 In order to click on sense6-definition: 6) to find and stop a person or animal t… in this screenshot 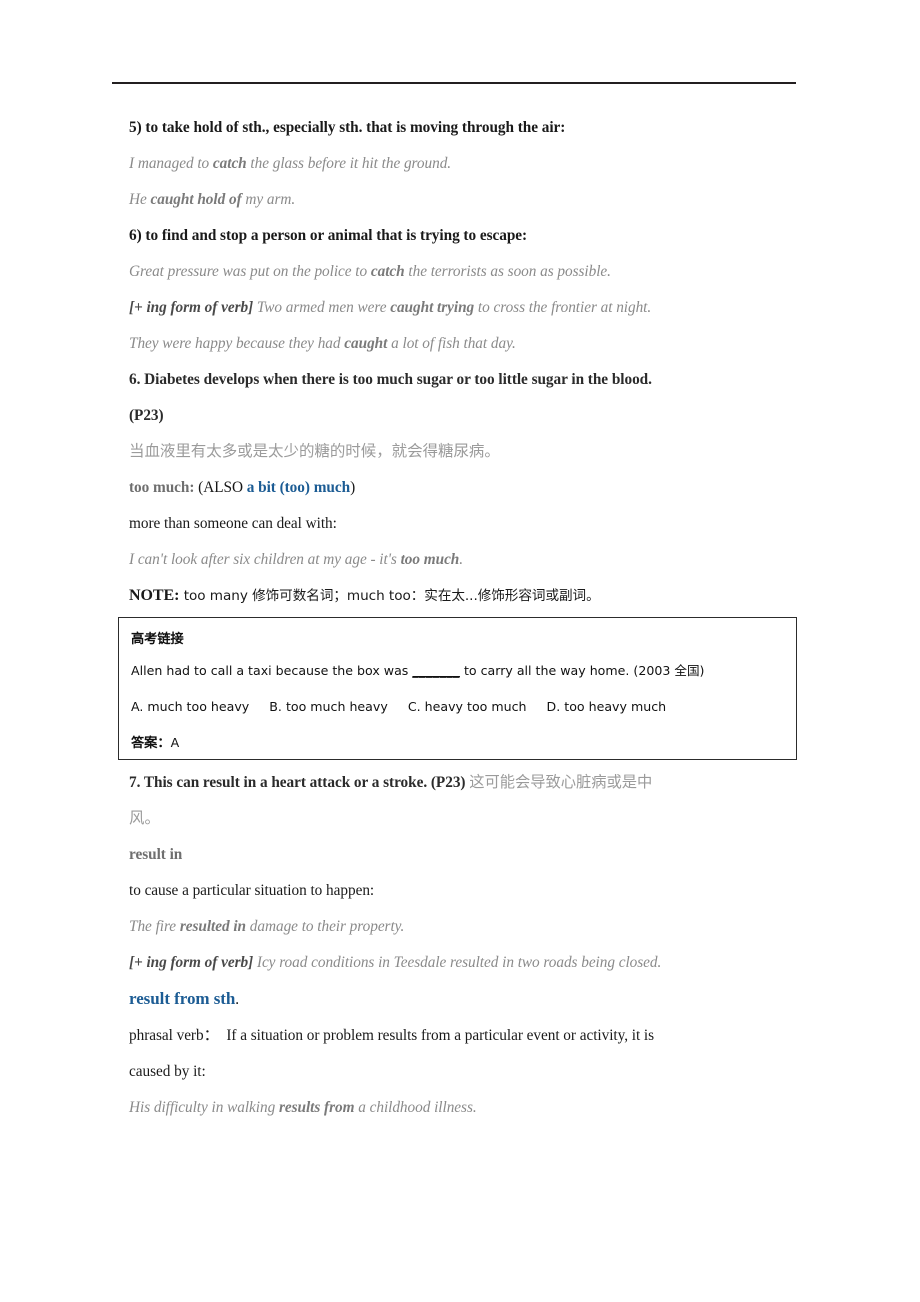, I will do `click(328, 235)`.